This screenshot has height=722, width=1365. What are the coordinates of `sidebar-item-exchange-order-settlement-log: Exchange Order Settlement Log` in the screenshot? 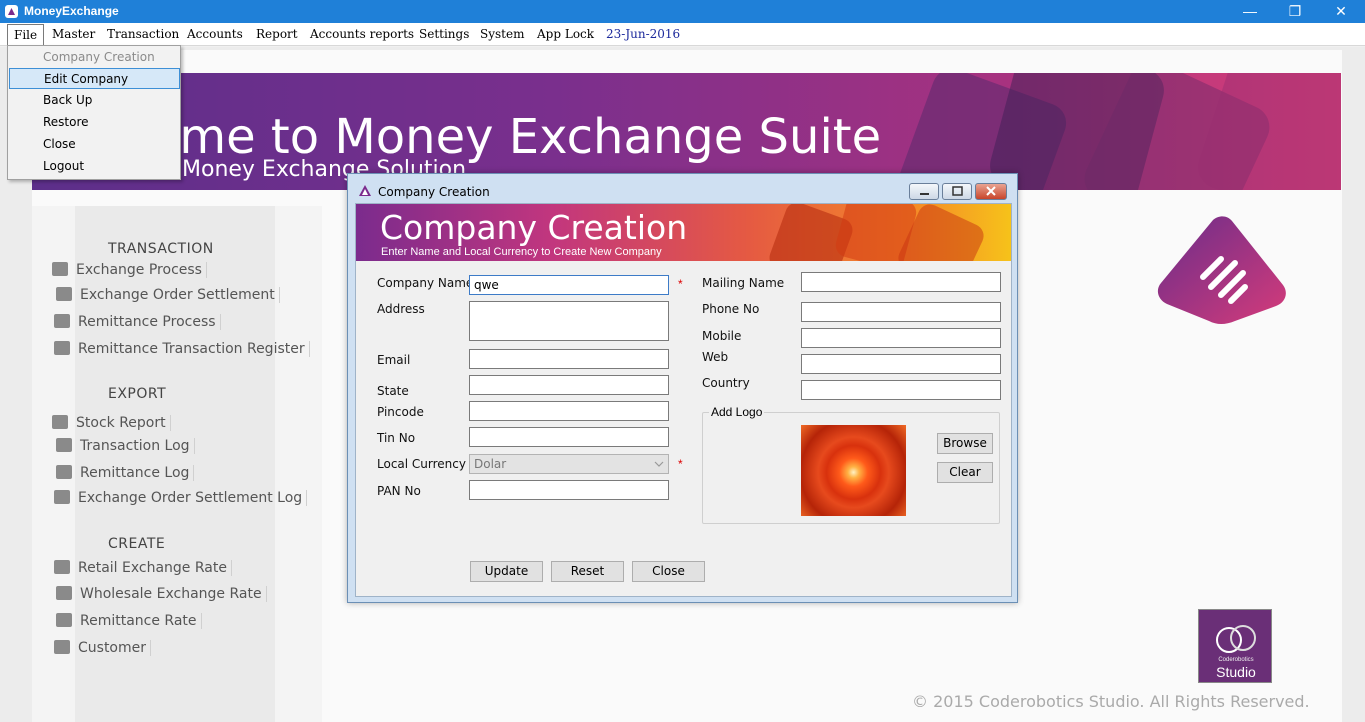 It's located at (181, 501).